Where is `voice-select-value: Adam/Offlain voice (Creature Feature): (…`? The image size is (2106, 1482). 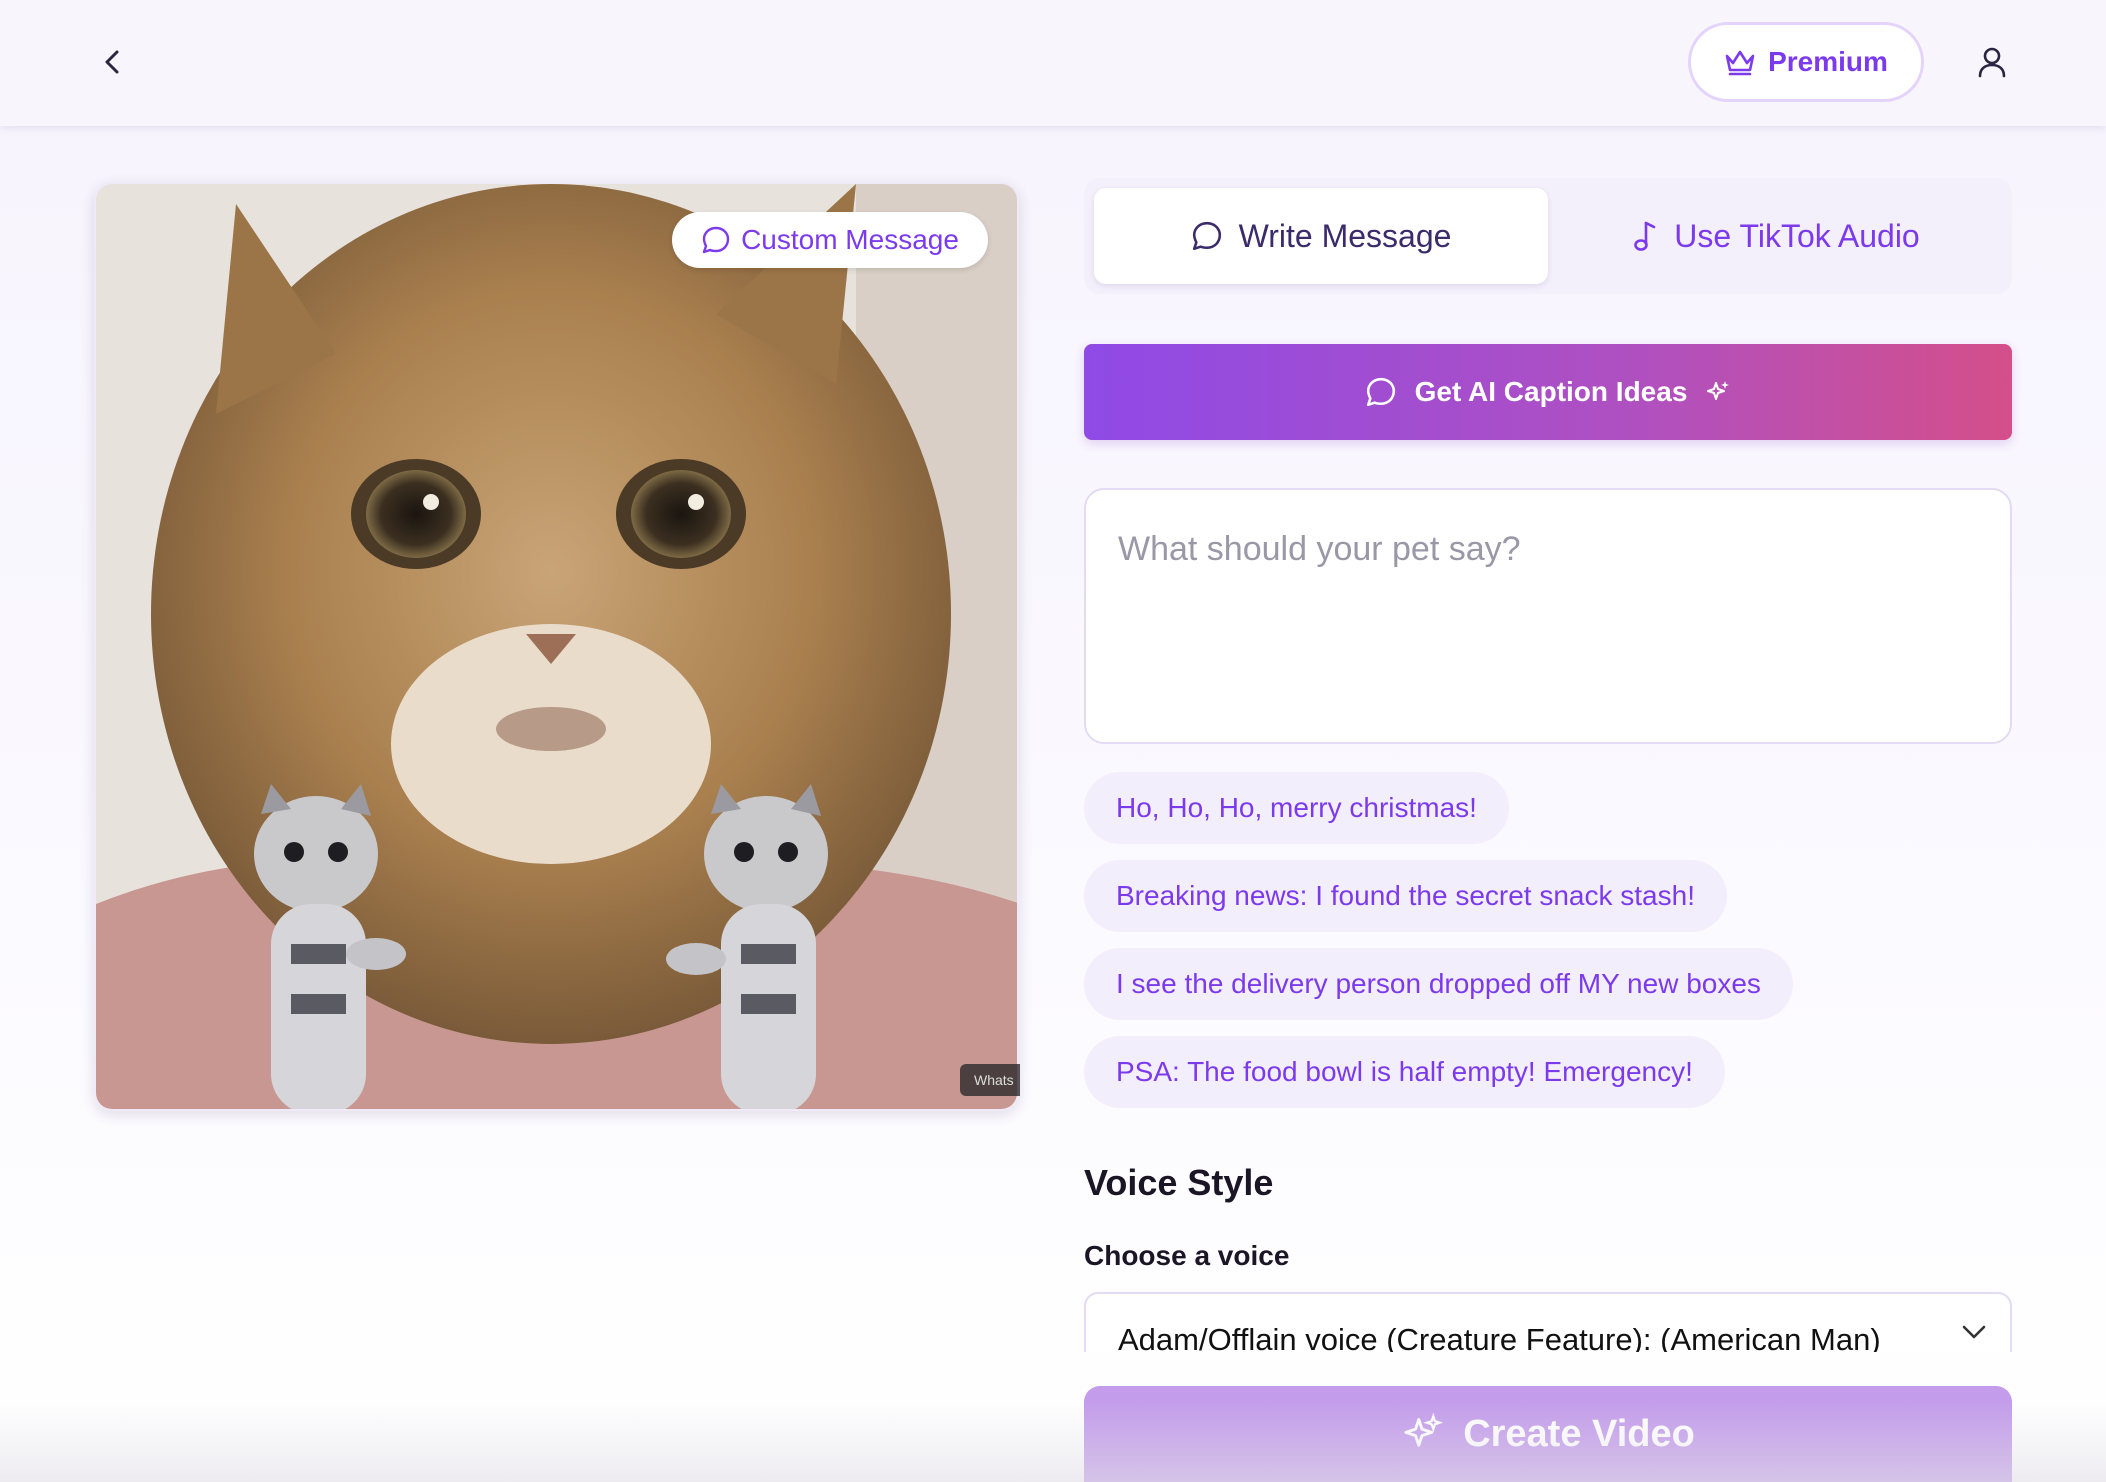 voice-select-value: Adam/Offlain voice (Creature Feature): (… is located at coordinates (1499, 1337).